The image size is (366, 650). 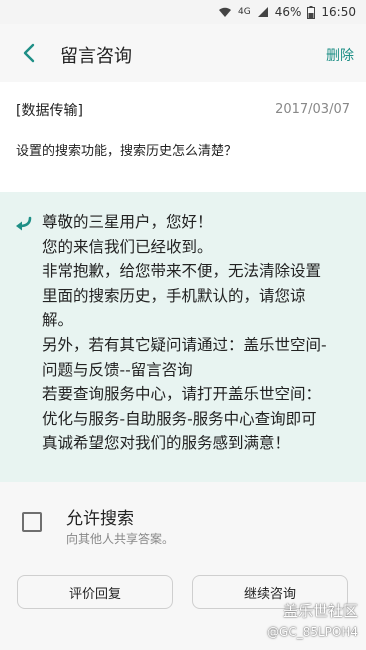 I want to click on status-bar: 4G 46% 16:50, so click(x=183, y=12).